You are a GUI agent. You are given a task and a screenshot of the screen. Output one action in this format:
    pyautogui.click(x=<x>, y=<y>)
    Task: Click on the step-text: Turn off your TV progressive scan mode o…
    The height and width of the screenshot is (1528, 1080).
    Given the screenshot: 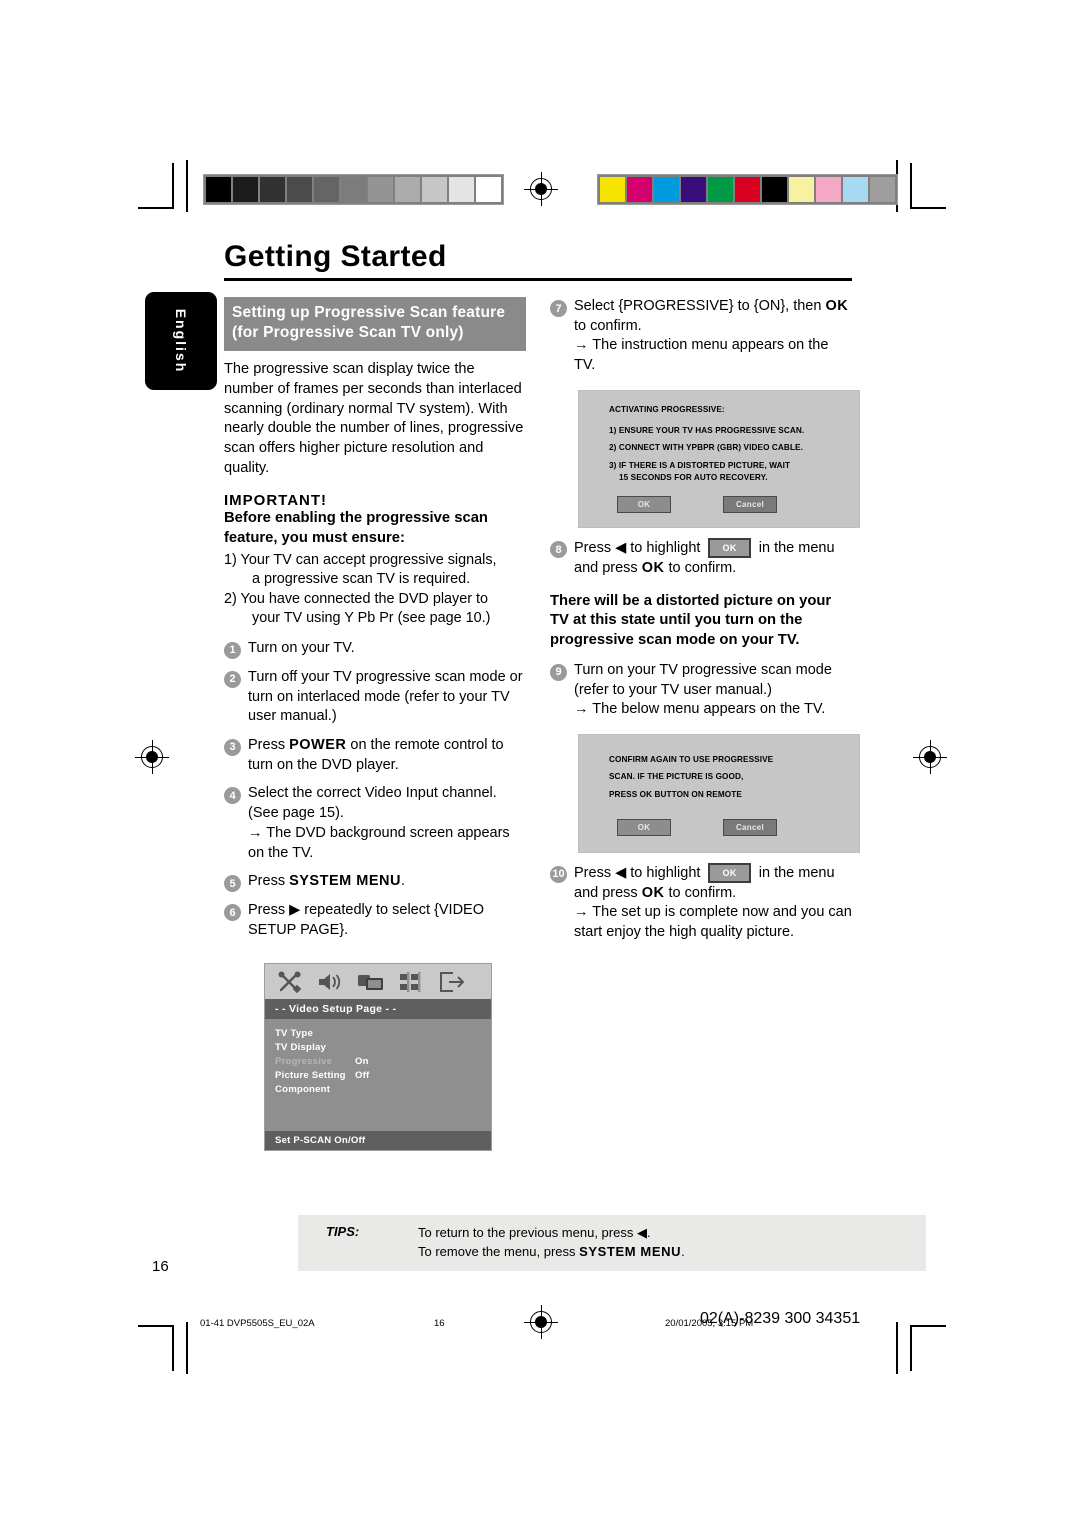 What is the action you would take?
    pyautogui.click(x=385, y=696)
    